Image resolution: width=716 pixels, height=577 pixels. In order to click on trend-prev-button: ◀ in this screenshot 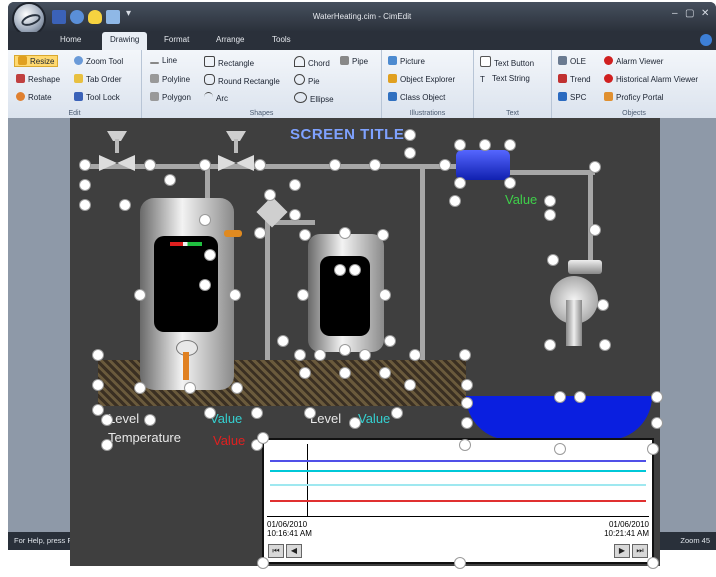, I will do `click(294, 551)`.